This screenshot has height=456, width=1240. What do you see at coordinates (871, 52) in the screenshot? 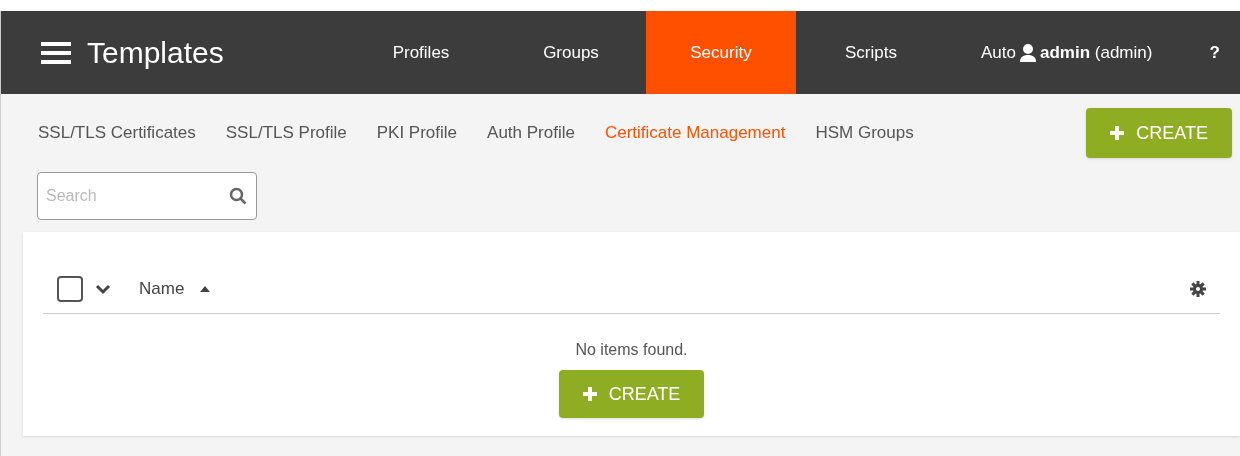
I see `nav-tab: Scripts` at bounding box center [871, 52].